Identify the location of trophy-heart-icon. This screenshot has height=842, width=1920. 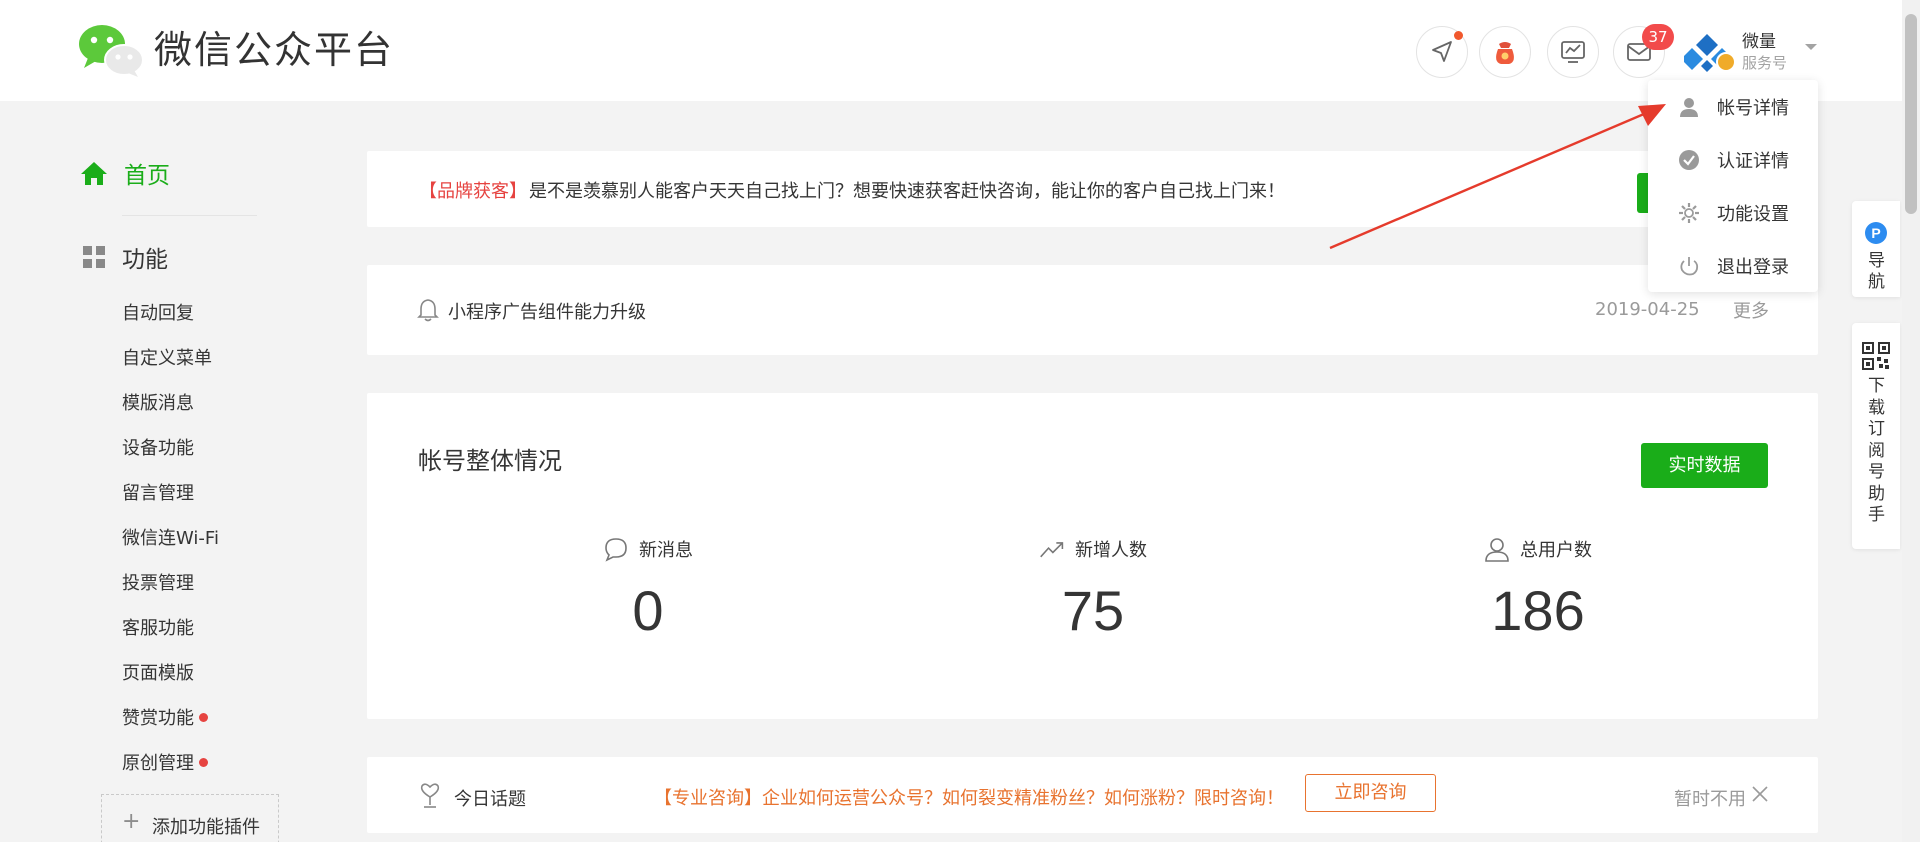
(430, 795).